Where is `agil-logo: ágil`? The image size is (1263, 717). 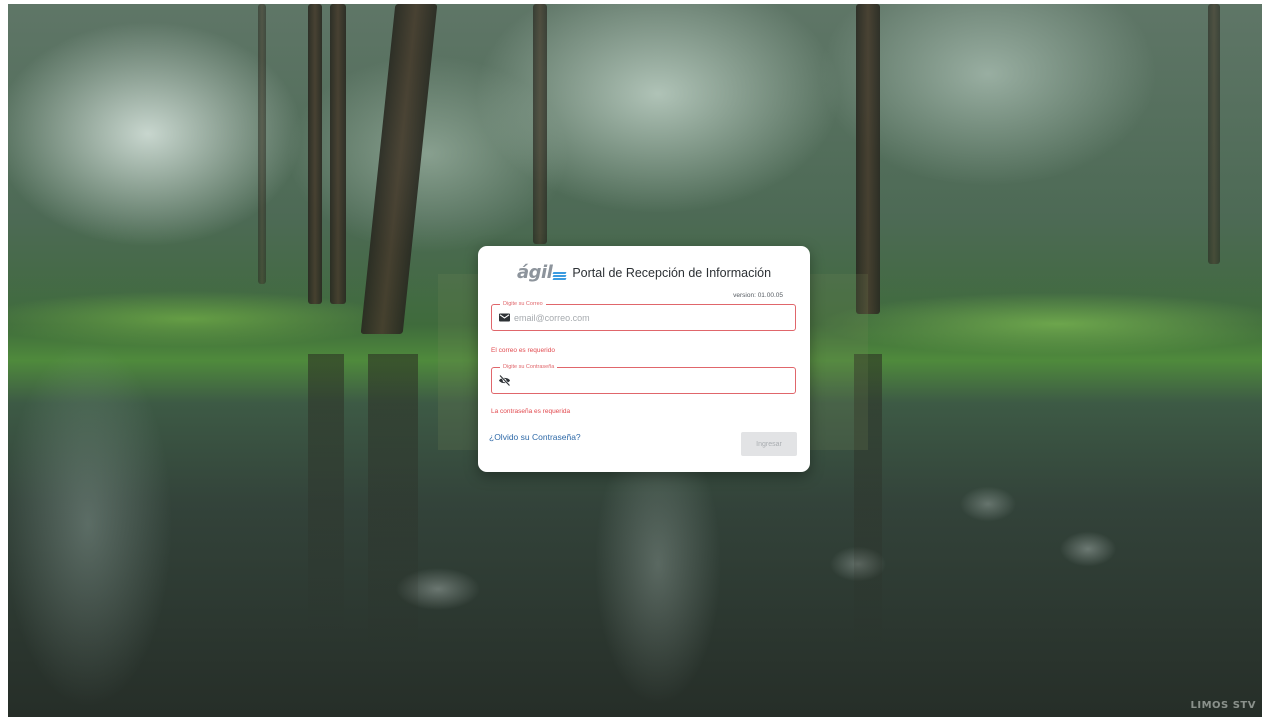
agil-logo: ágil is located at coordinates (541, 272).